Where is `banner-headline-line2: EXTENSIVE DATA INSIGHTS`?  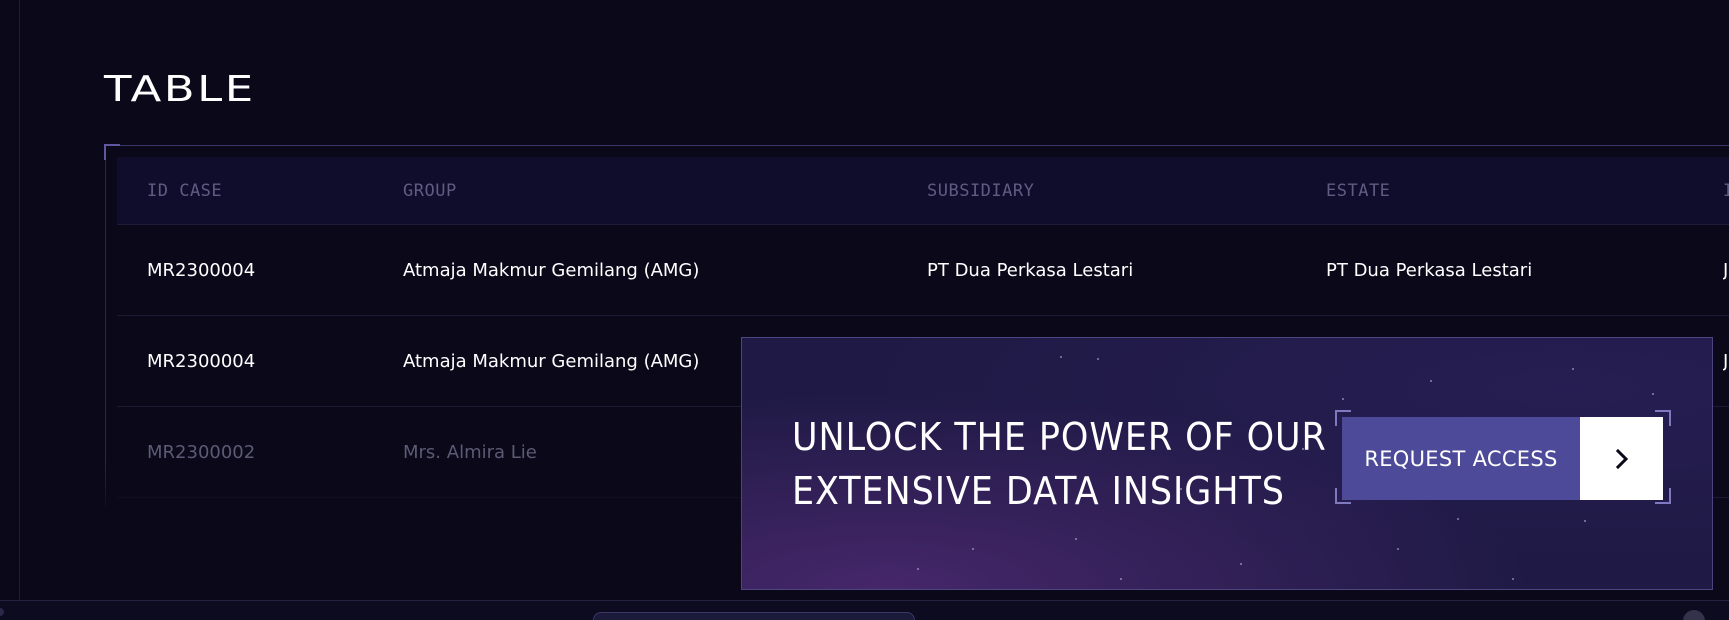 banner-headline-line2: EXTENSIVE DATA INSIGHTS is located at coordinates (1038, 491).